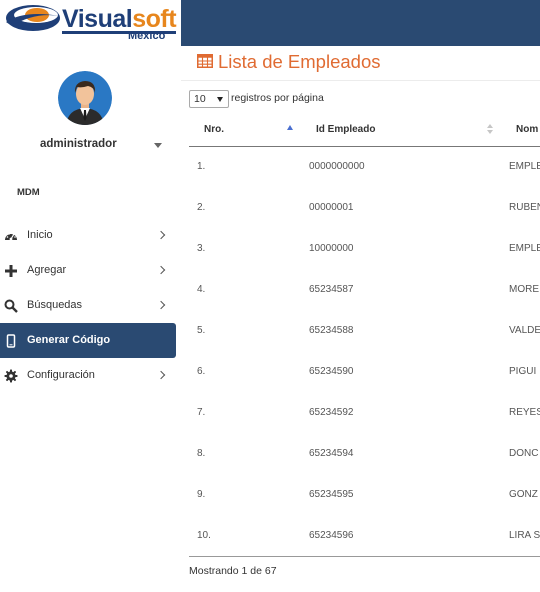  Describe the element at coordinates (40, 235) in the screenshot. I see `sidebar-item-label: Inicio` at that location.